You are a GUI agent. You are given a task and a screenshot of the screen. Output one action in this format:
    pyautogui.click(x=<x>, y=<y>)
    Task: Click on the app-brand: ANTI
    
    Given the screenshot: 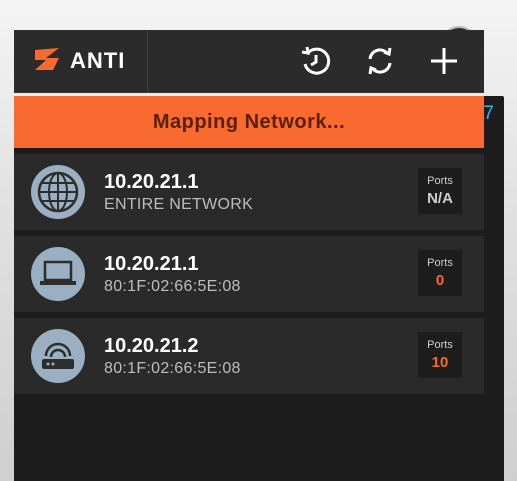 What is the action you would take?
    pyautogui.click(x=81, y=61)
    